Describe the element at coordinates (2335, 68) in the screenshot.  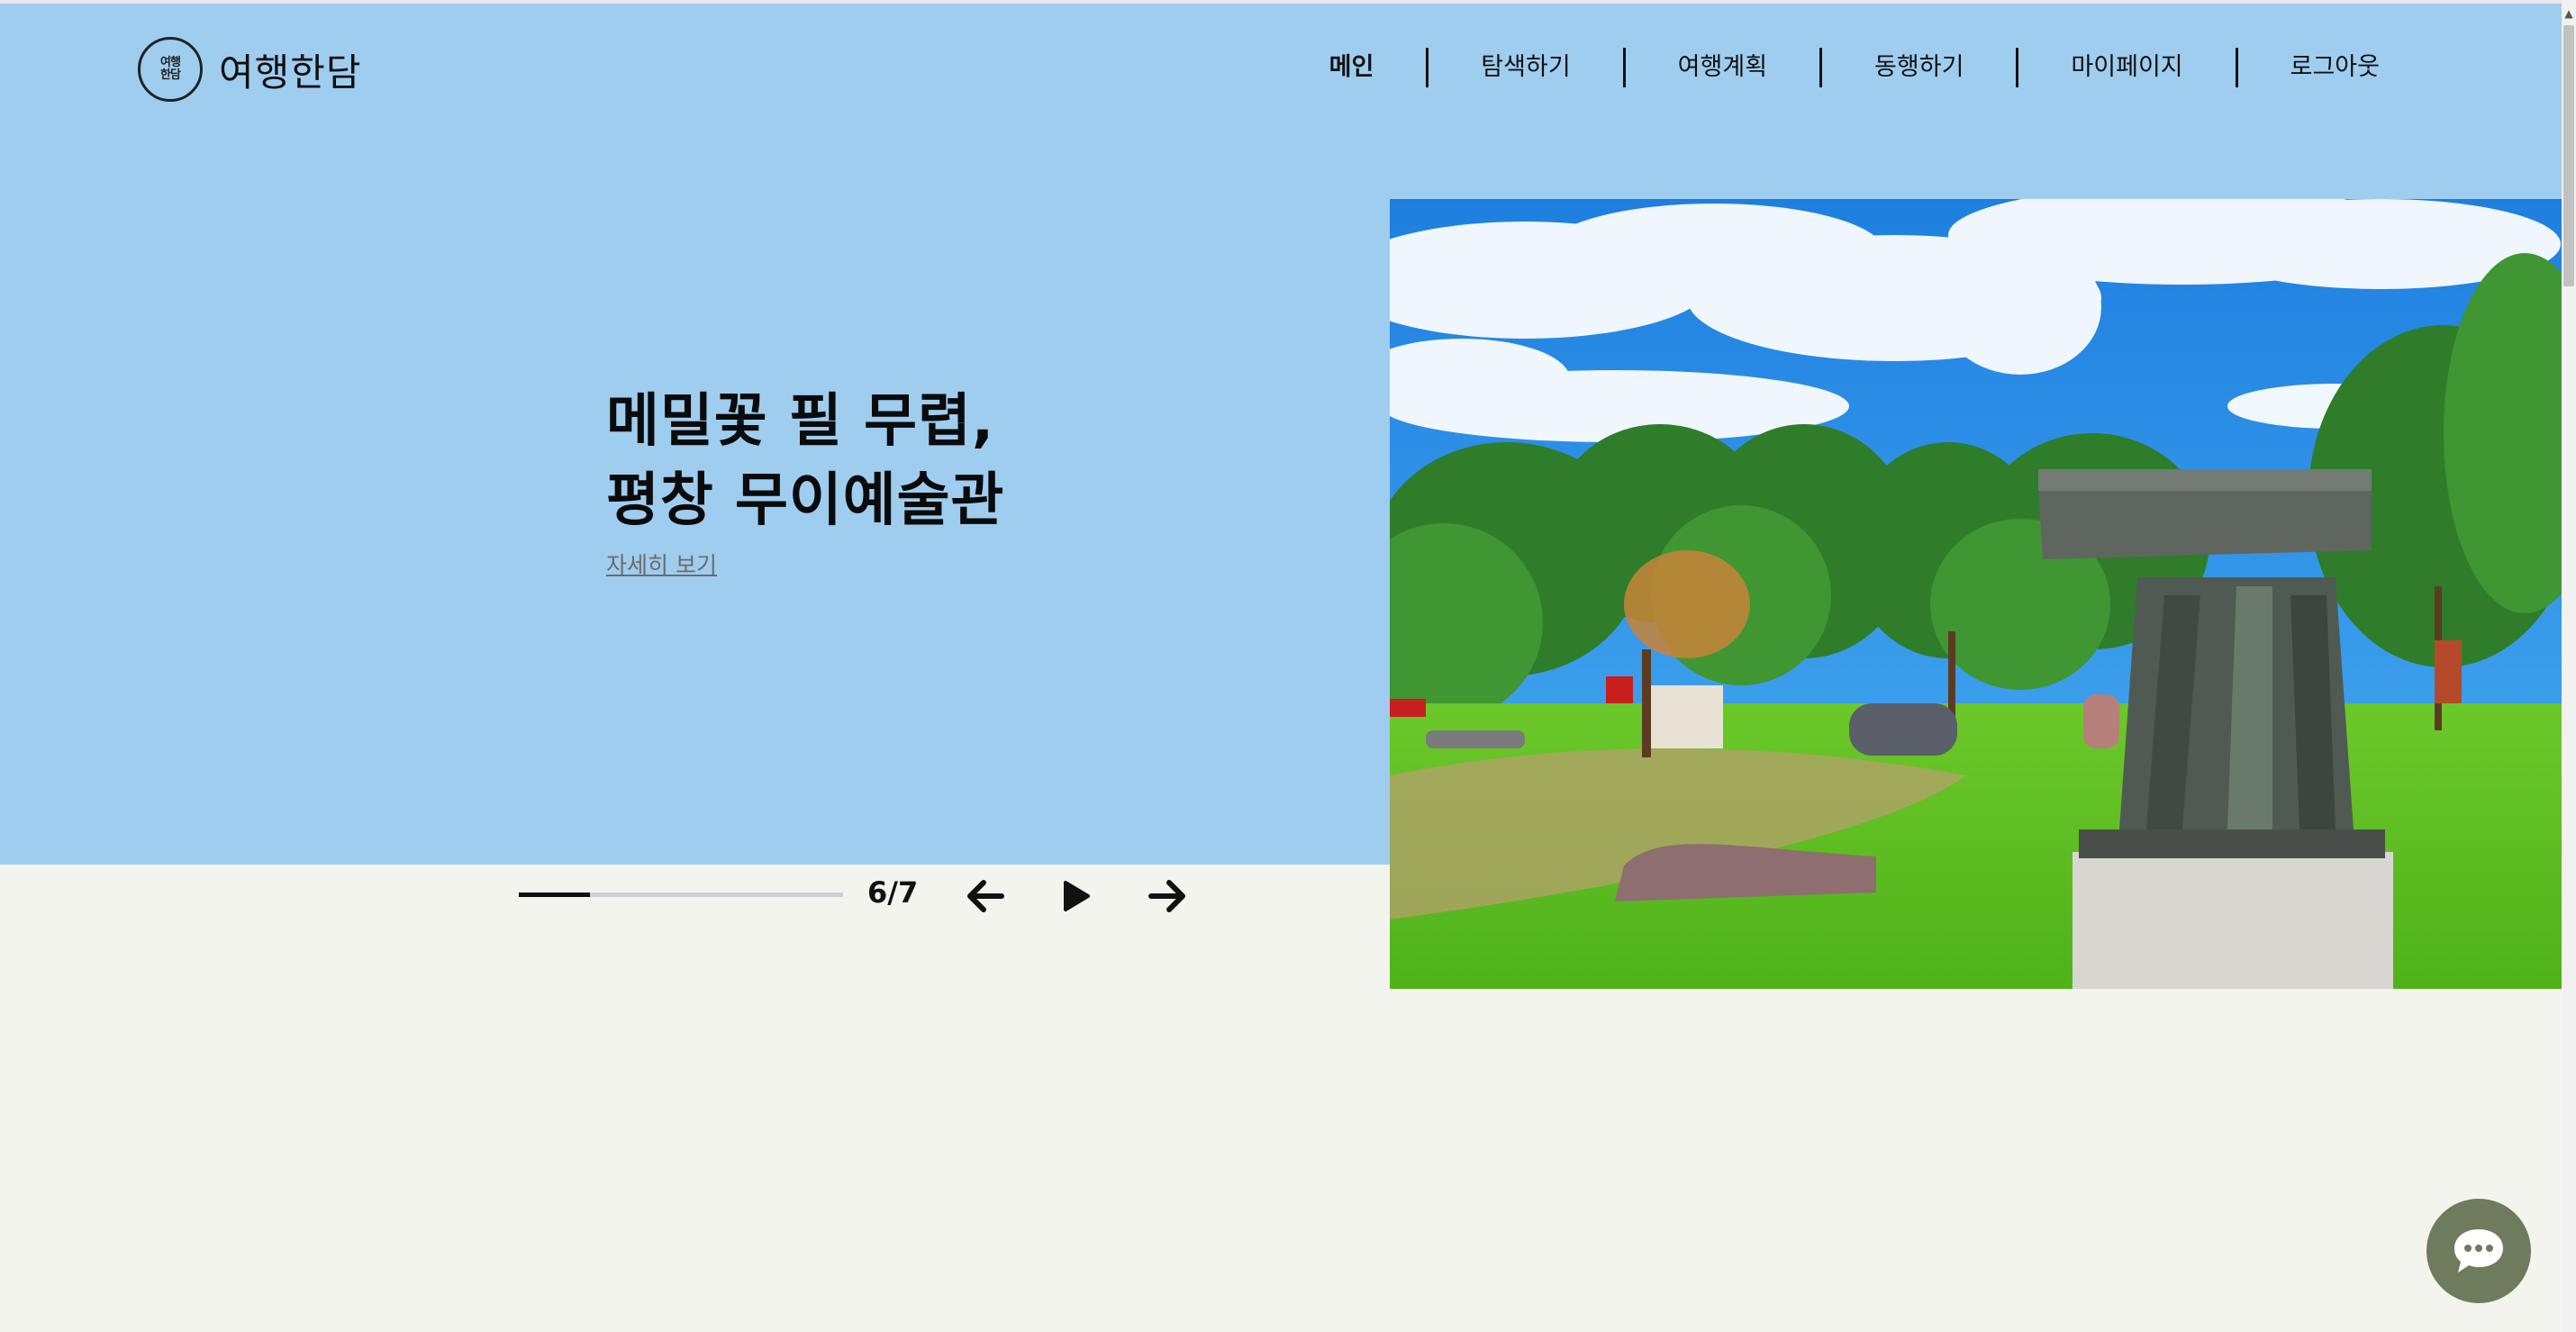
I see `nav-item-logout: 로그아웃` at that location.